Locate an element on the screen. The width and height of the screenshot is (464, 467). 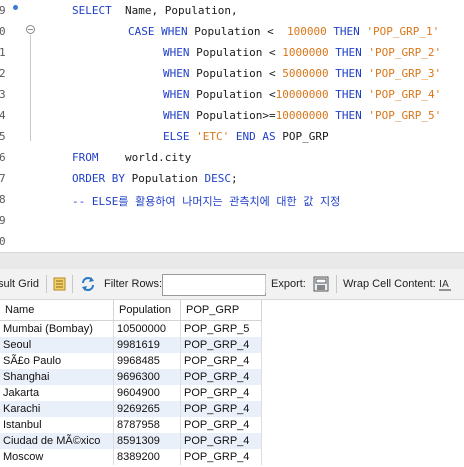
code-token: 100000 is located at coordinates (310, 31).